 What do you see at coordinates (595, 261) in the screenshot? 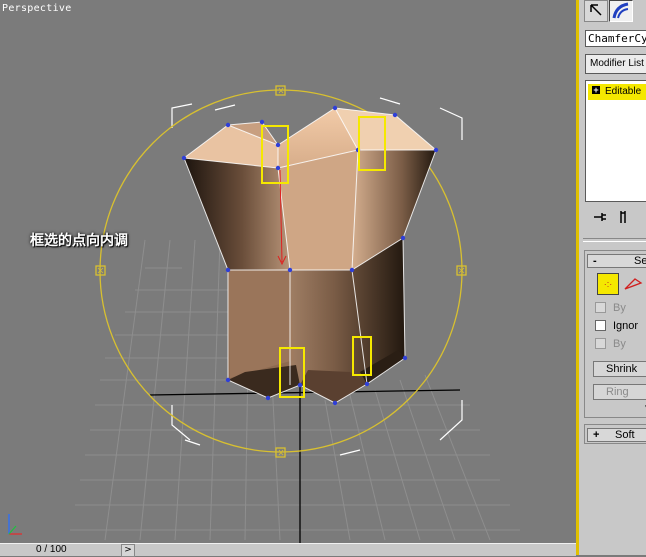
I see `rollout-collapse-icon: -` at bounding box center [595, 261].